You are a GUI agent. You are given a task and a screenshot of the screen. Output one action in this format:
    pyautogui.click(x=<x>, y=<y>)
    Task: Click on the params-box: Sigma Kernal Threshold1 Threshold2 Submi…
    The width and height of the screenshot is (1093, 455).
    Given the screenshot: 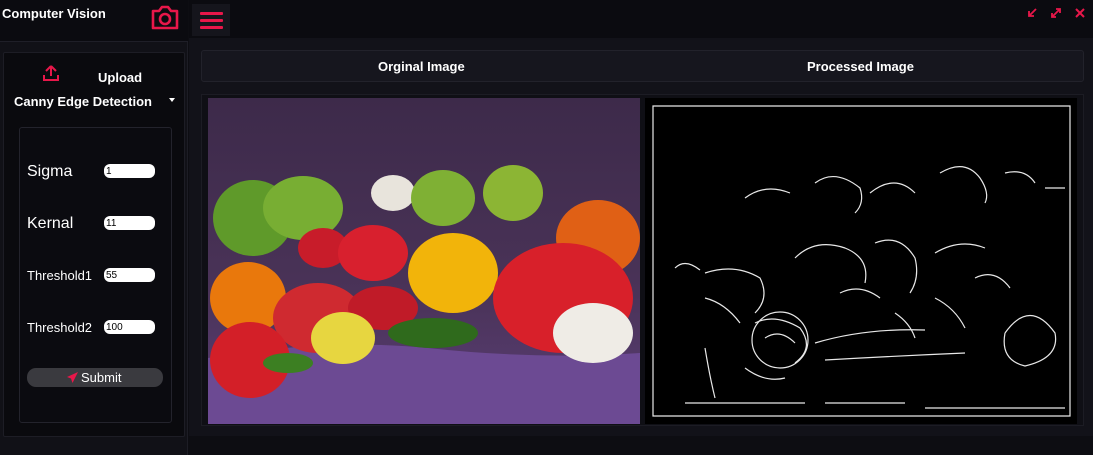 What is the action you would take?
    pyautogui.click(x=95, y=275)
    